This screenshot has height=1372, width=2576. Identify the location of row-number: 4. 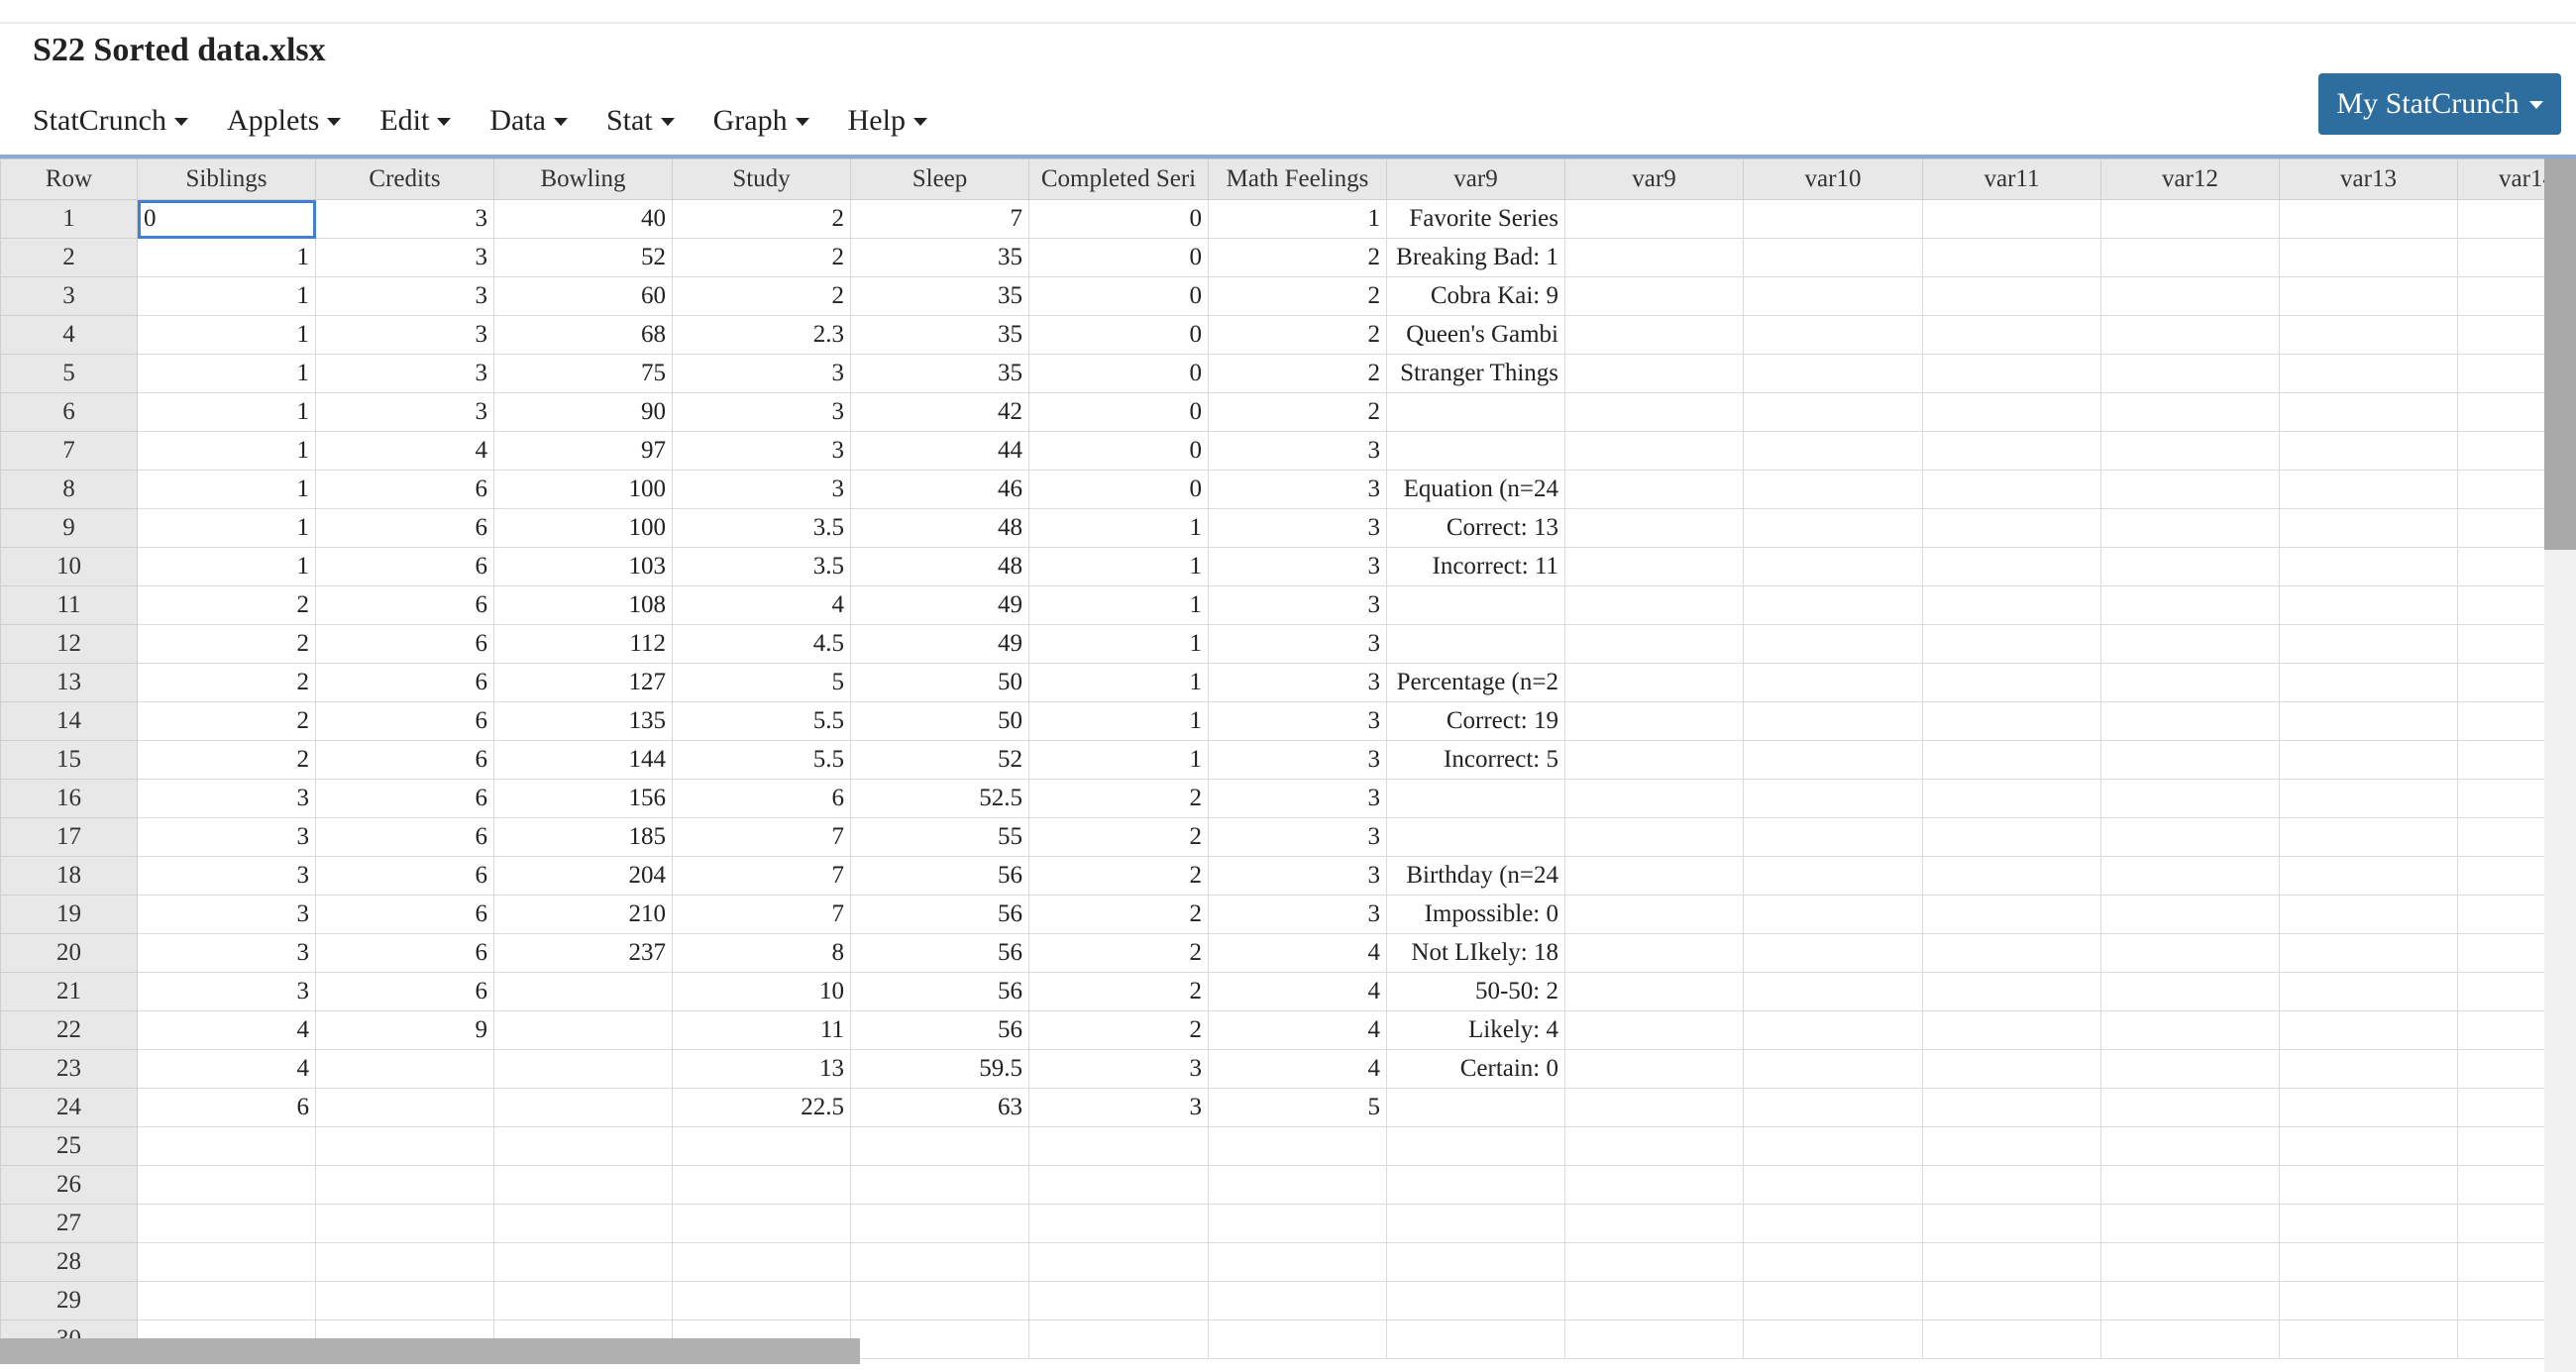
(69, 335).